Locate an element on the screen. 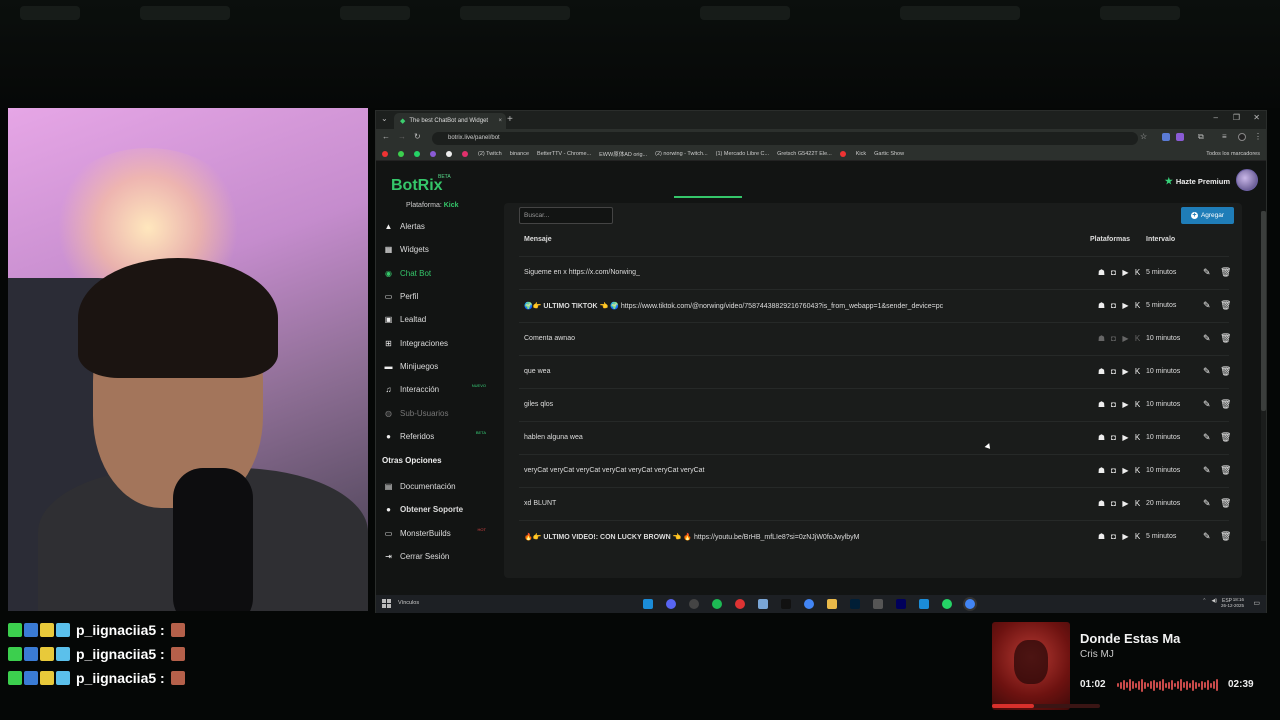 This screenshot has height=720, width=1280. close-window-button: ✕ is located at coordinates (1256, 117).